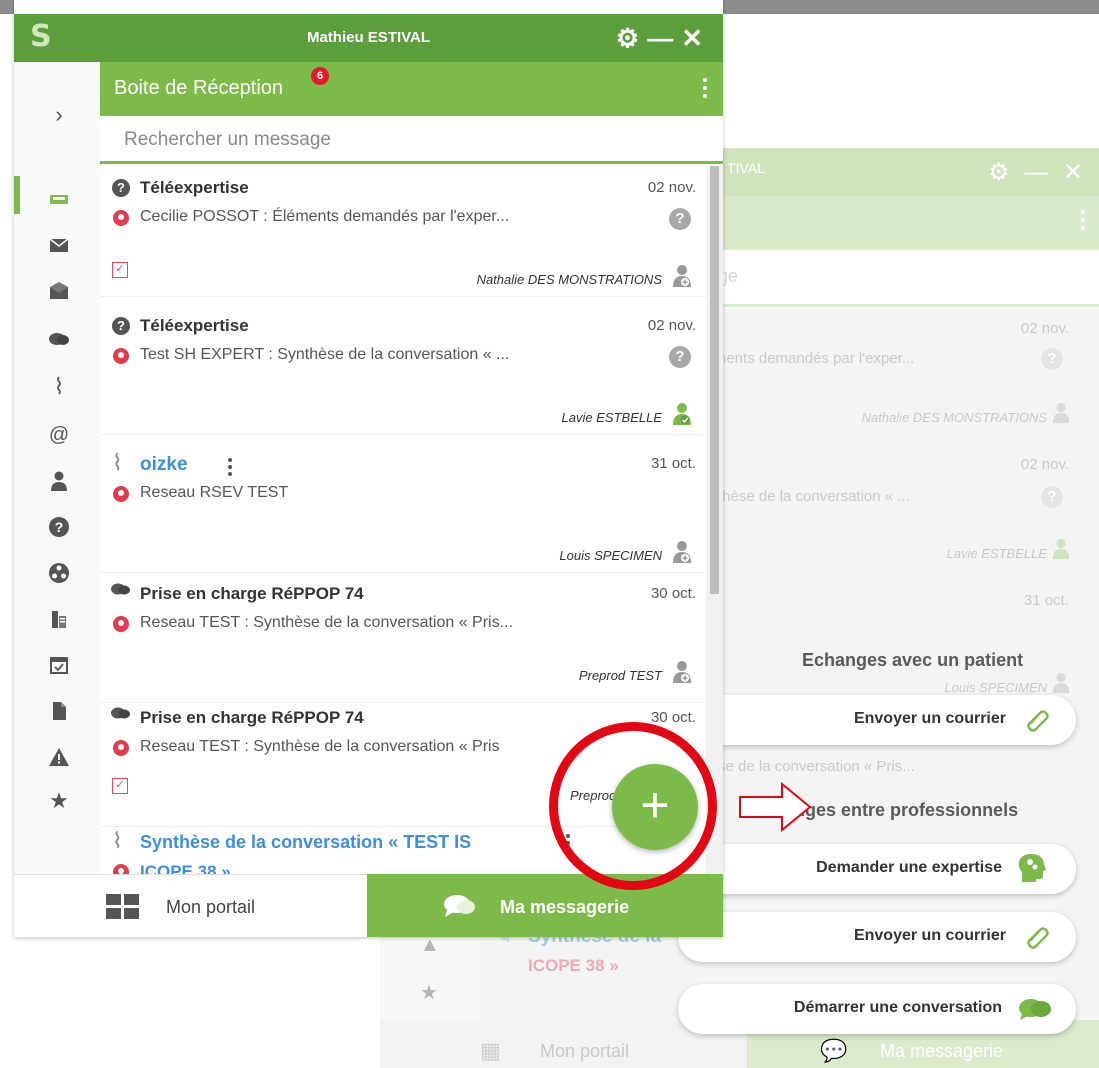 The width and height of the screenshot is (1099, 1068). What do you see at coordinates (573, 965) in the screenshot?
I see `bg-faded-sub: ICOPE 38 »` at bounding box center [573, 965].